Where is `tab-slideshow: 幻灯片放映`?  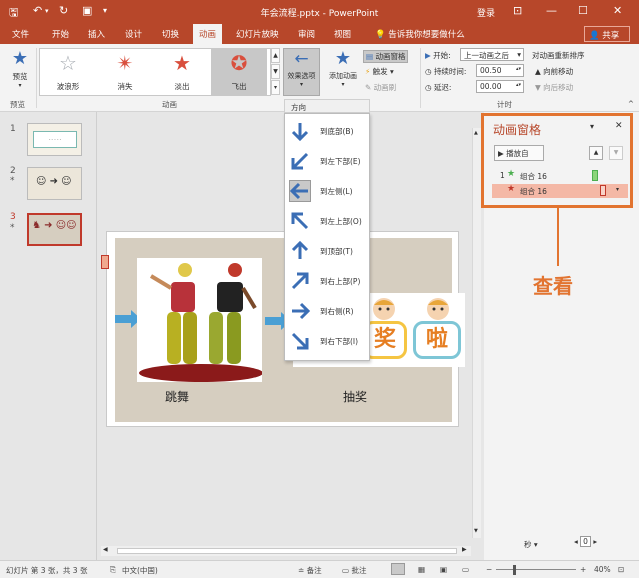
tab-slideshow: 幻灯片放映 is located at coordinates (257, 34).